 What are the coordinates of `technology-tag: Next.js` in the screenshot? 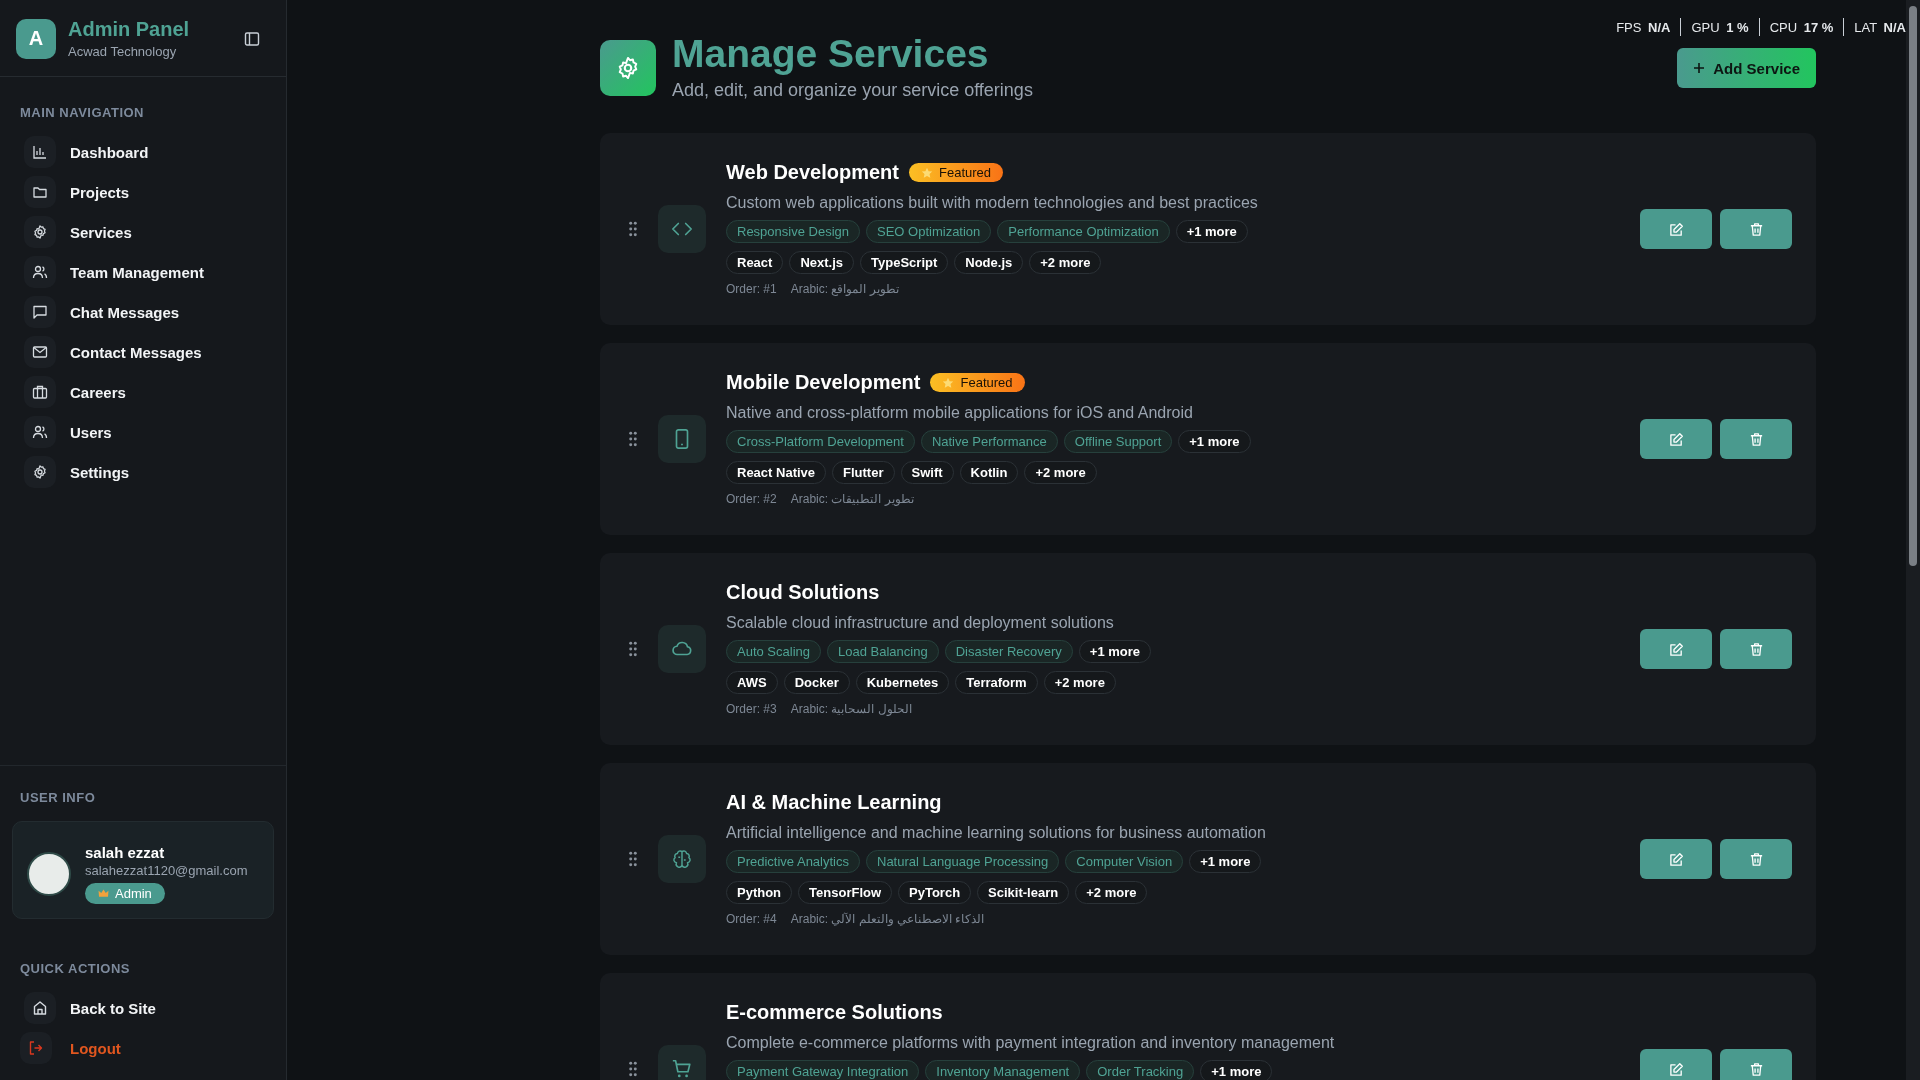 It's located at (822, 262).